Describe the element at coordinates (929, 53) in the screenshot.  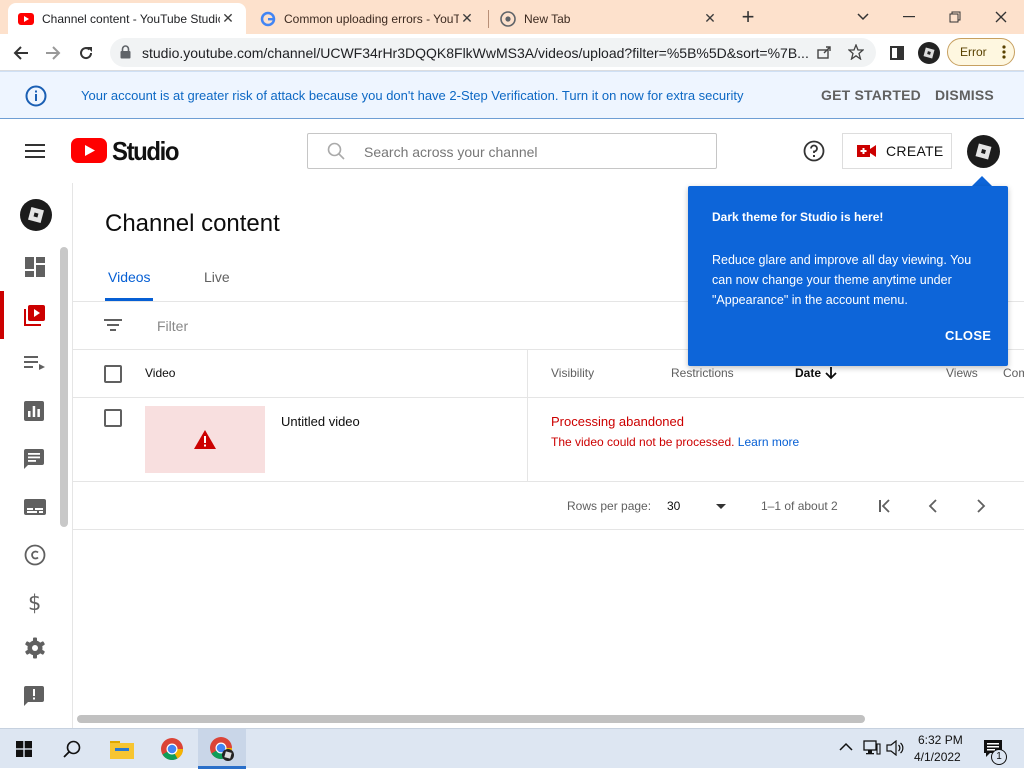
I see `profile-avatar-icon` at that location.